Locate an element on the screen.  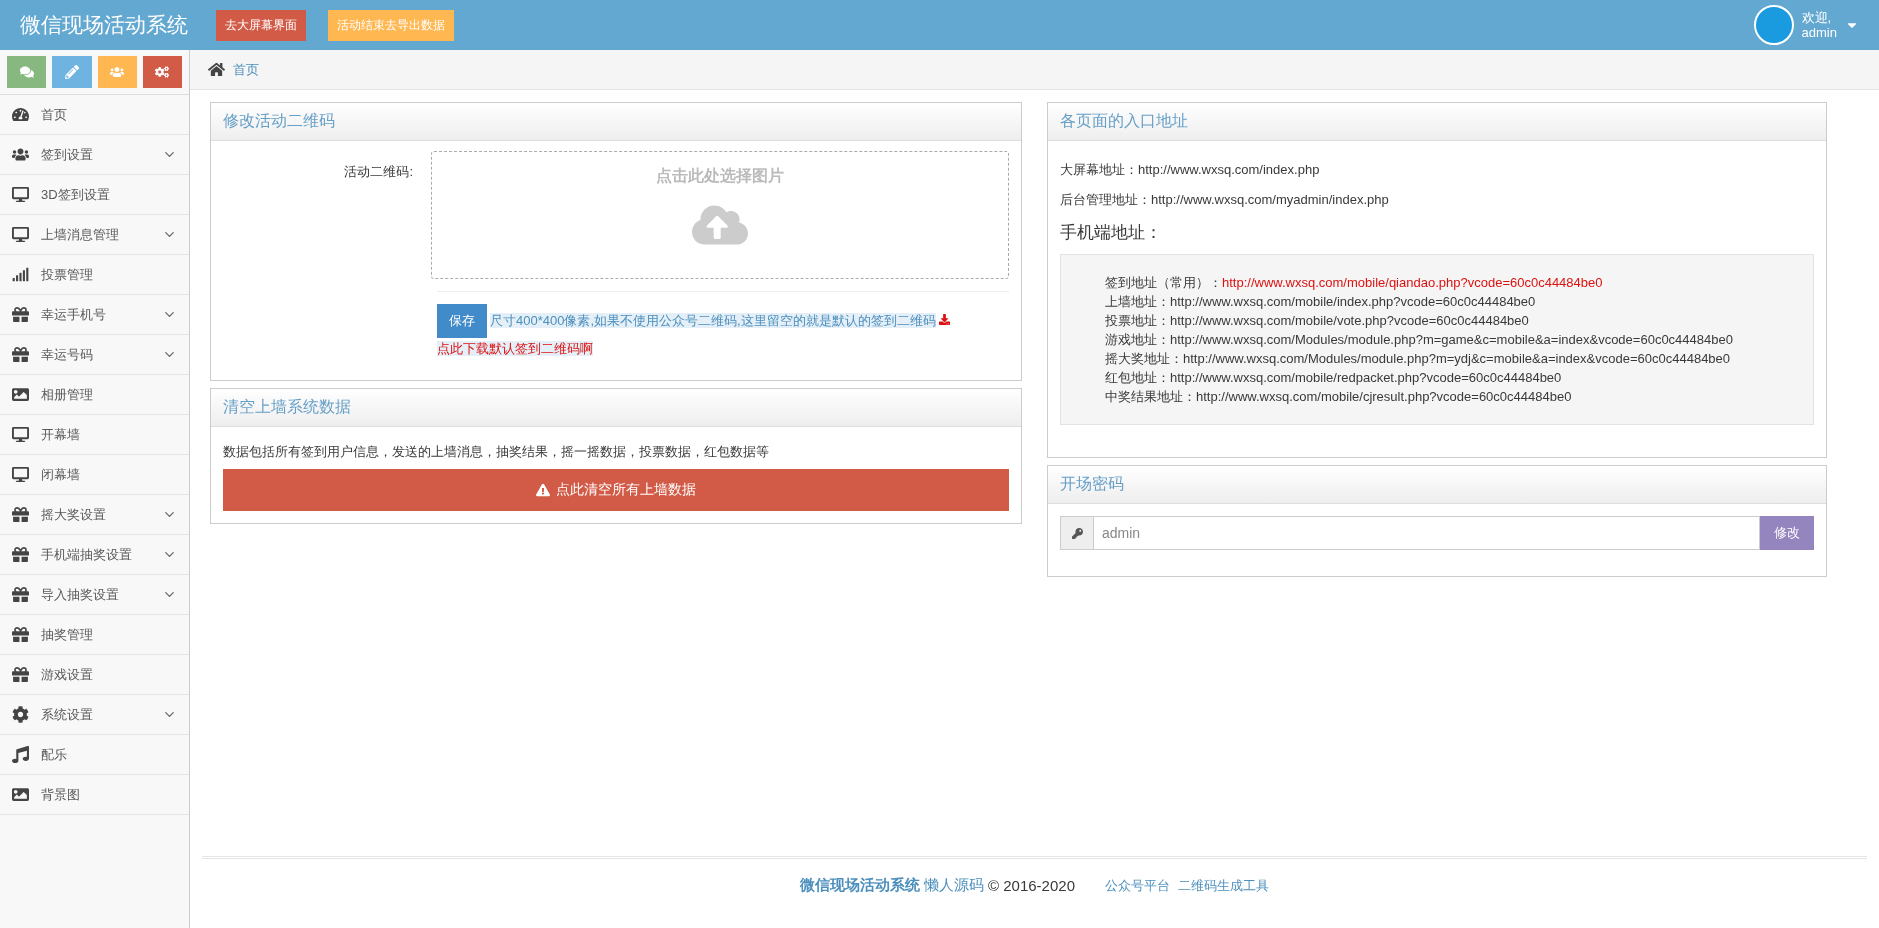
sidebar-item: 手机端抽奖设置 is located at coordinates (94, 555).